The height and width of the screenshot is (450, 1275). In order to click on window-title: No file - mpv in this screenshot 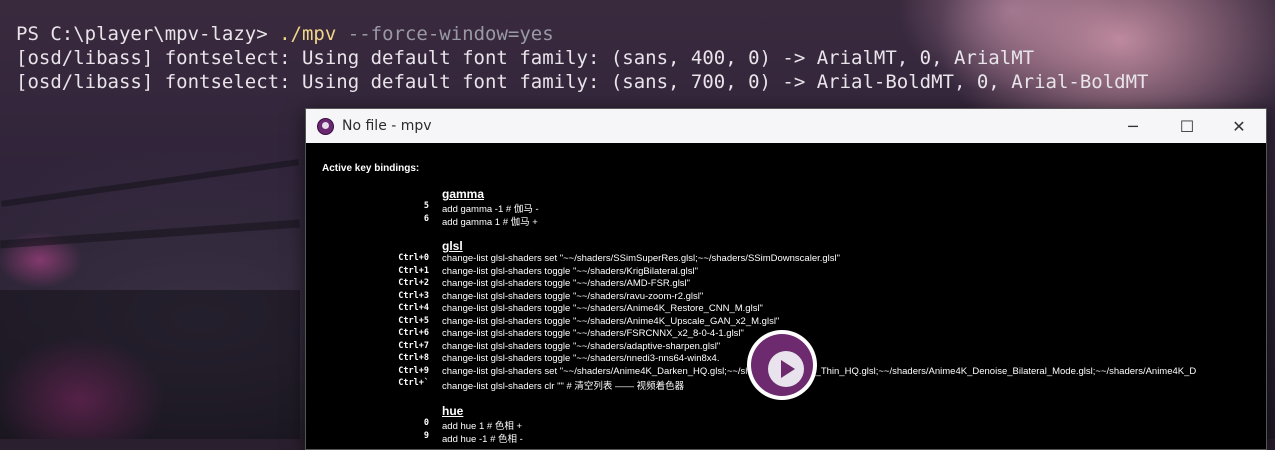, I will do `click(387, 126)`.